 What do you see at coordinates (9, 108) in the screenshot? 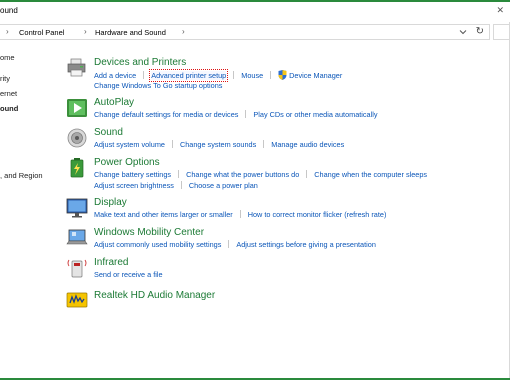
I see `sidebar-item-hardware-sound: ound` at bounding box center [9, 108].